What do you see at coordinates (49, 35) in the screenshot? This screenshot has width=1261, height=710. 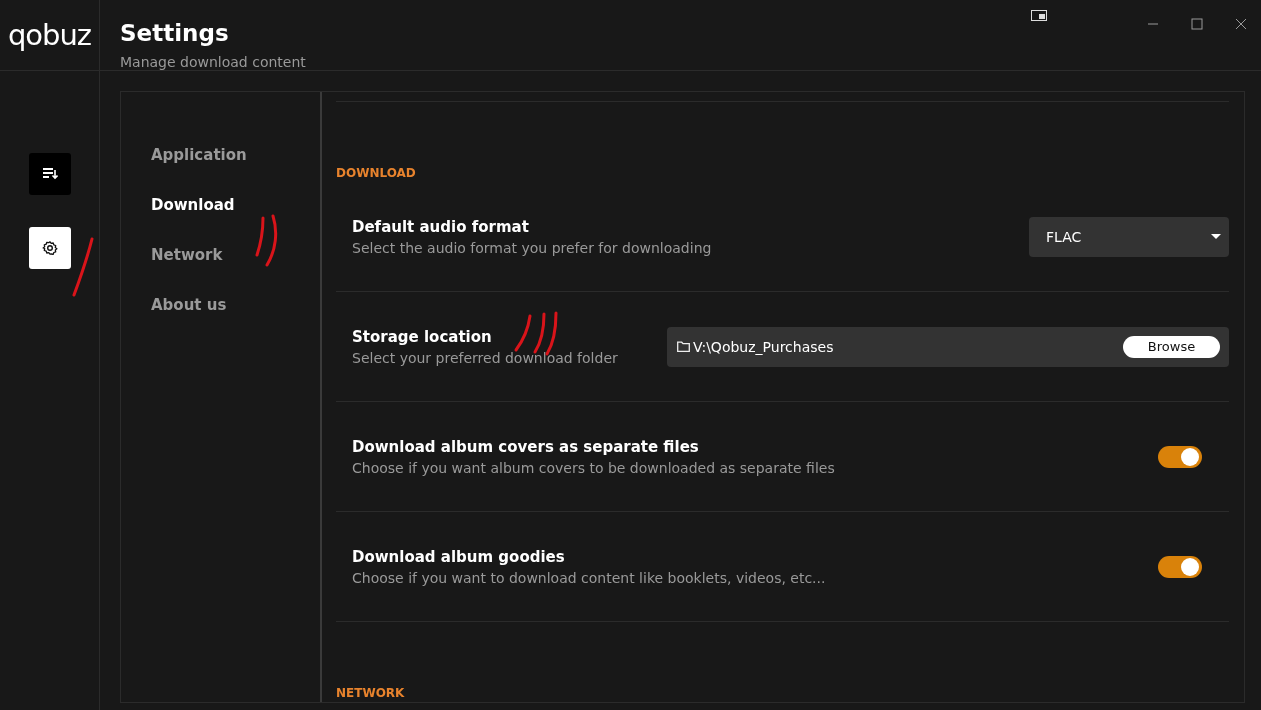 I see `app-logo: qobuz` at bounding box center [49, 35].